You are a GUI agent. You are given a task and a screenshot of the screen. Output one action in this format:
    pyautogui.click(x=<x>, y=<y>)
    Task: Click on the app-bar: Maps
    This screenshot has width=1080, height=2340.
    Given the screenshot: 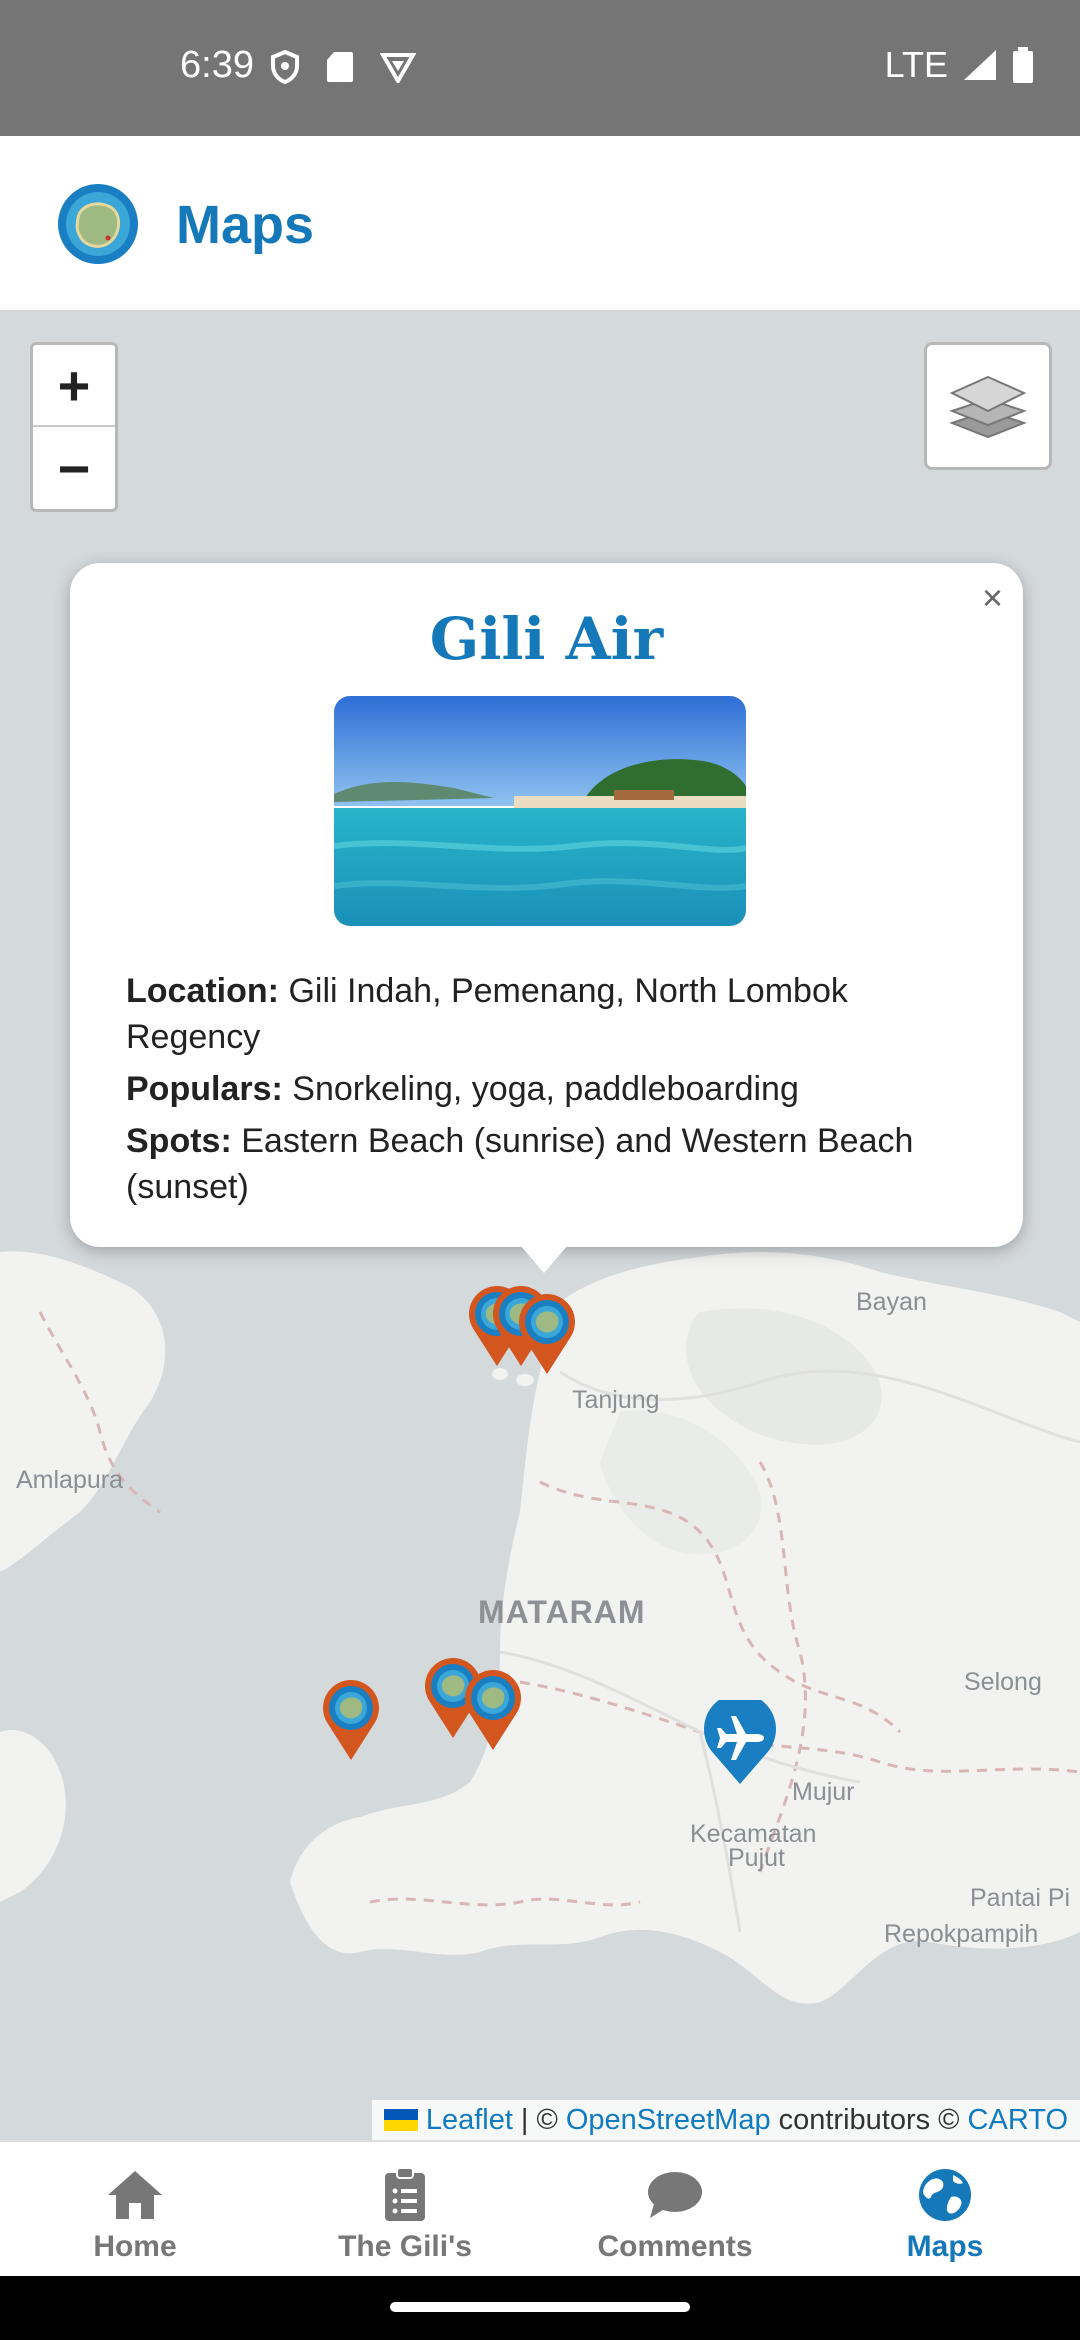 What is the action you would take?
    pyautogui.click(x=540, y=224)
    